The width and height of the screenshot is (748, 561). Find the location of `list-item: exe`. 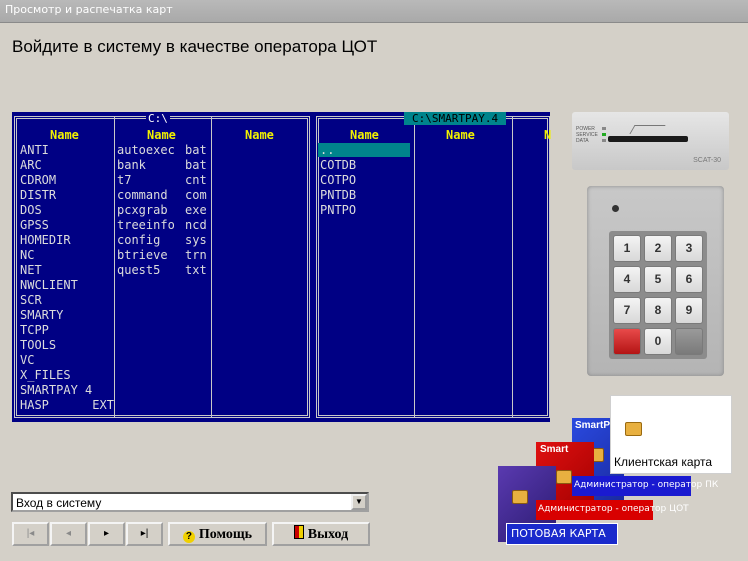

list-item: exe is located at coordinates (196, 210).